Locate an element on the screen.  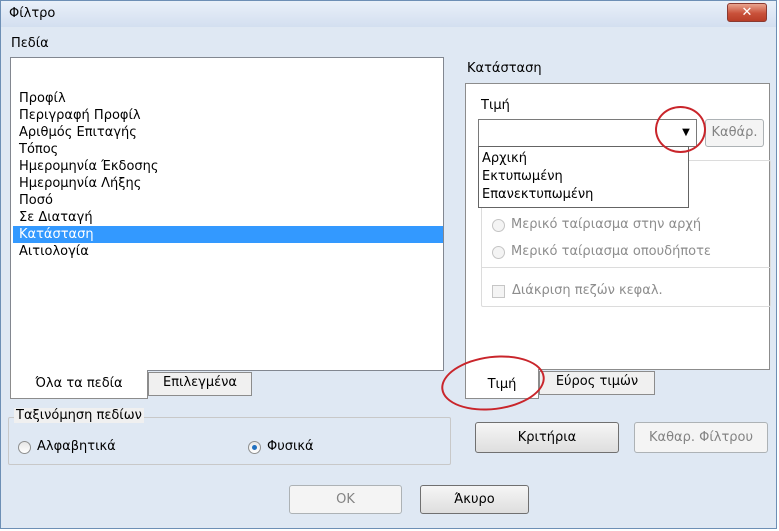
sort-label: Ταξινόμηση πεδίων is located at coordinates (79, 415).